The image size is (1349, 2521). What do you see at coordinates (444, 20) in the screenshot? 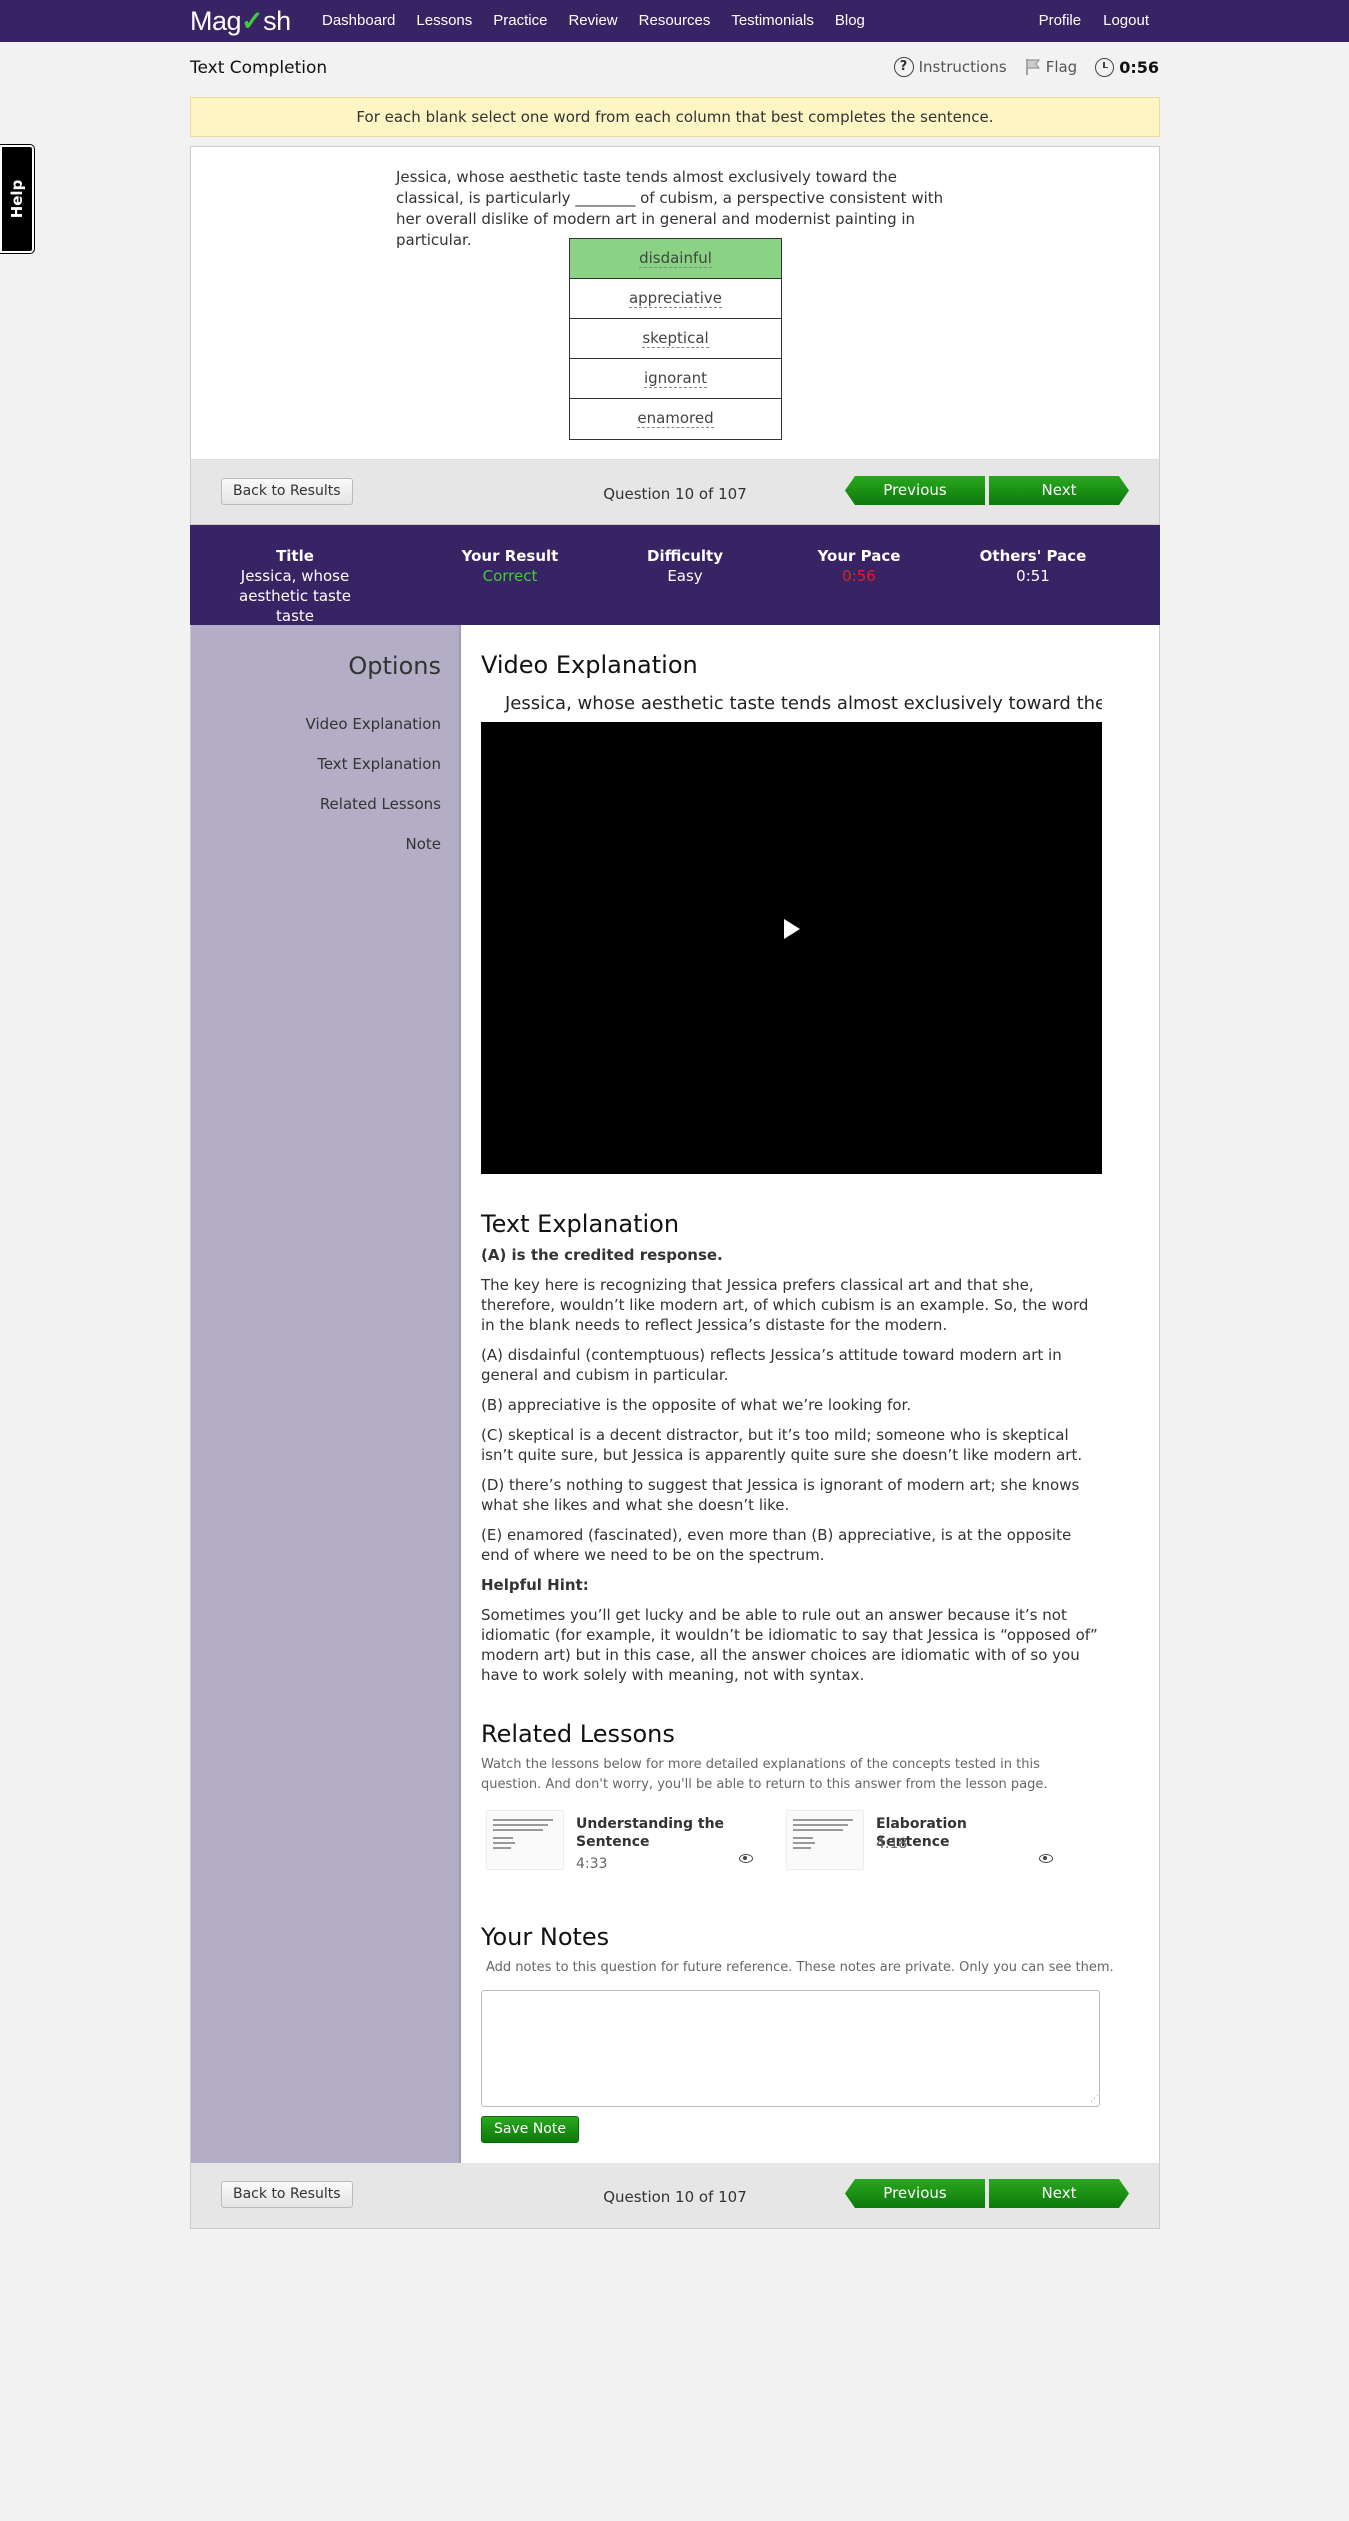
I see `nav-lessons: Lessons` at bounding box center [444, 20].